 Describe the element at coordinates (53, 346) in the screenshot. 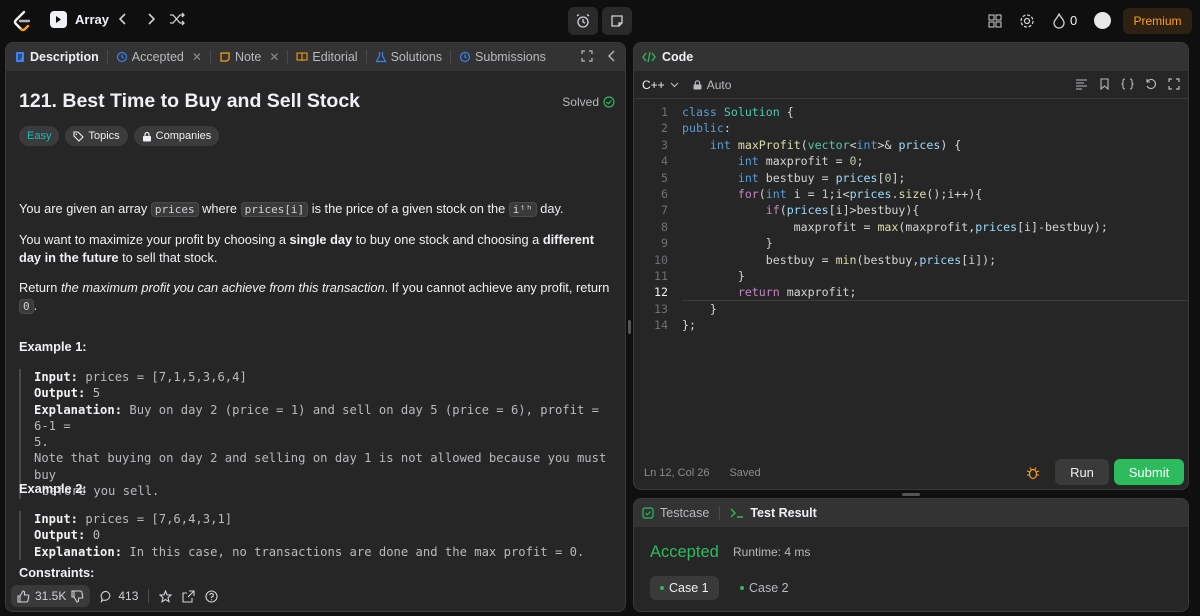

I see `example-1-heading: Example 1:` at that location.